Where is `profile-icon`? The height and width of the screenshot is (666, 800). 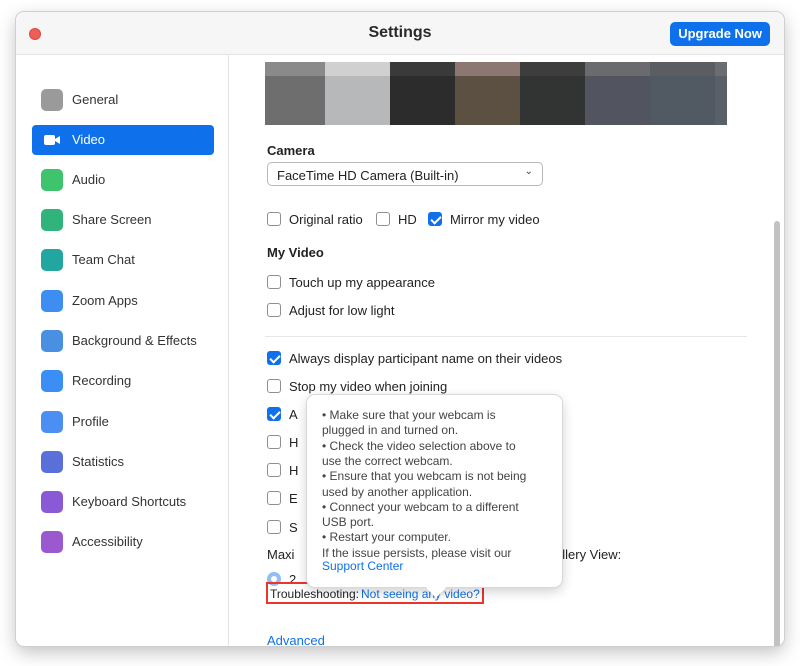
profile-icon is located at coordinates (52, 422).